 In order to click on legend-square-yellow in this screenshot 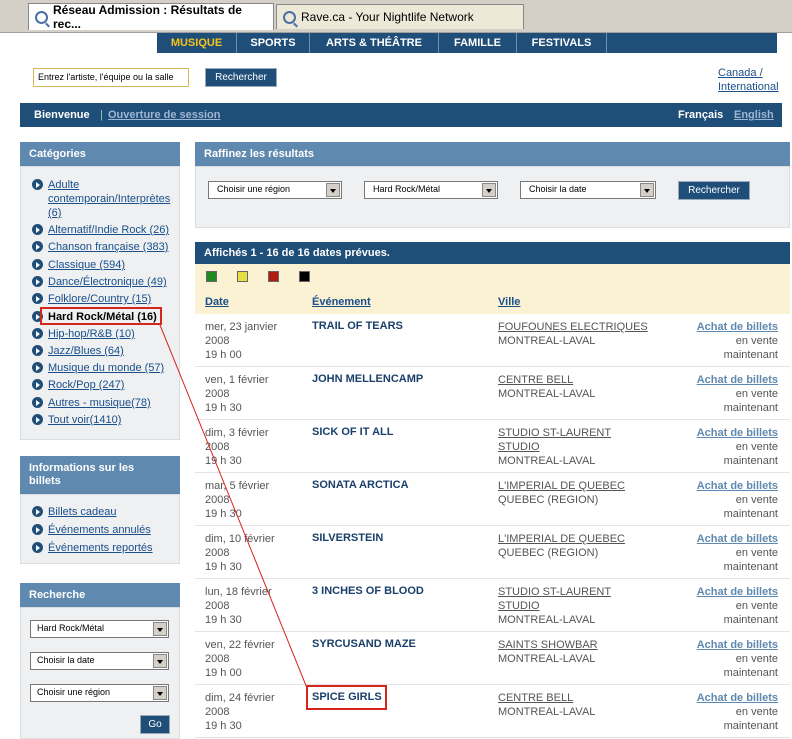, I will do `click(242, 276)`.